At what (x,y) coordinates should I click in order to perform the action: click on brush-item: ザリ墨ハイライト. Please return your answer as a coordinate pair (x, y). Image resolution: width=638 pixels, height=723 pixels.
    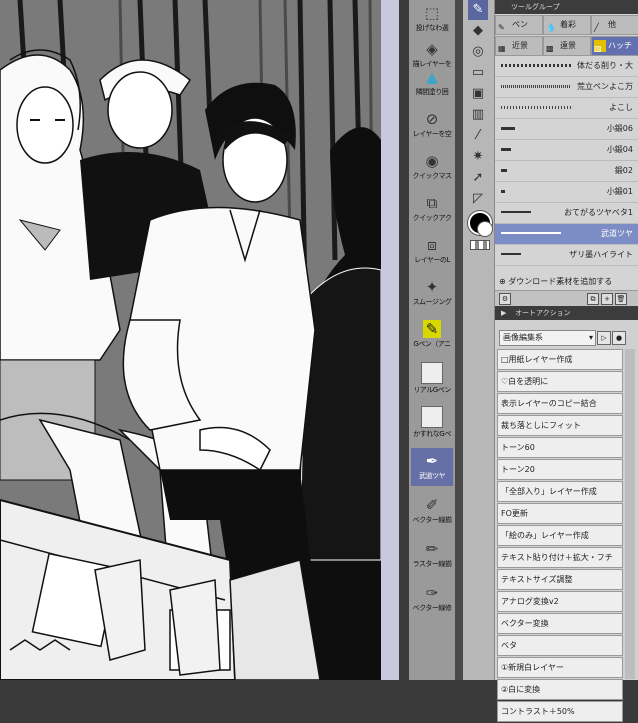
    Looking at the image, I should click on (566, 255).